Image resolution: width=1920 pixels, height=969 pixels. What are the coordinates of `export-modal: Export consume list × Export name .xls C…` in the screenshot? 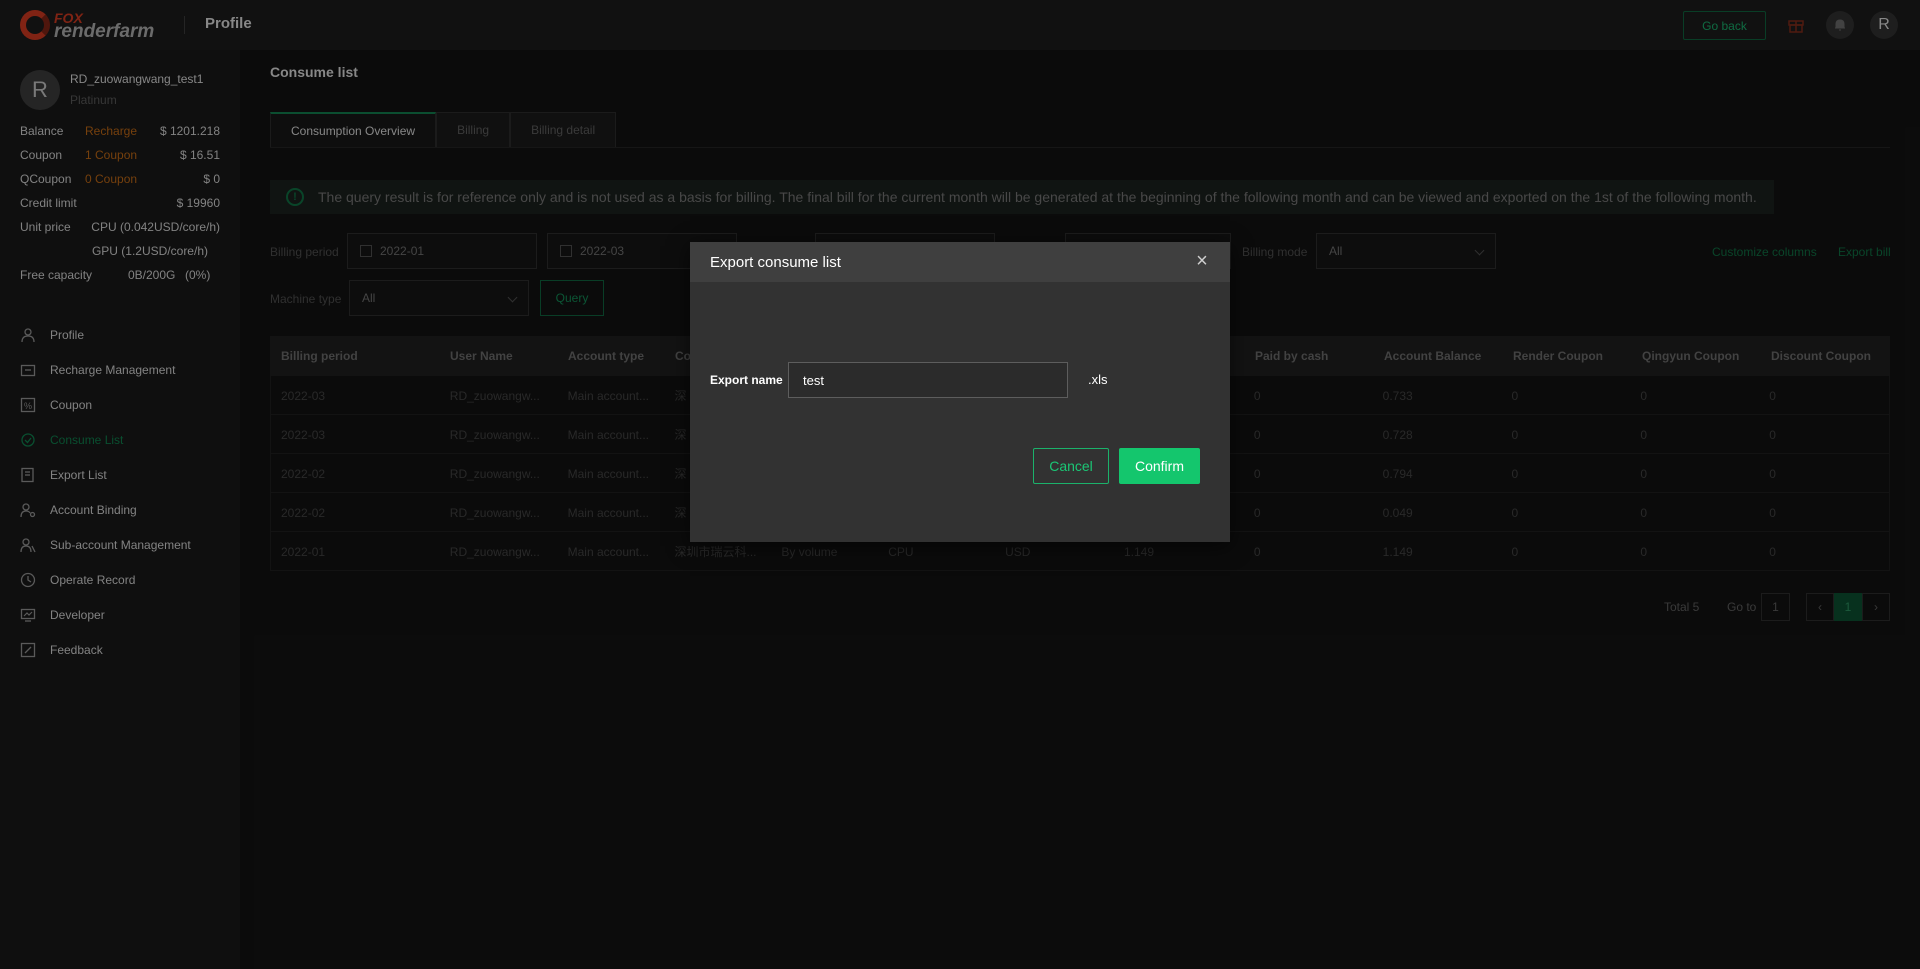 It's located at (960, 392).